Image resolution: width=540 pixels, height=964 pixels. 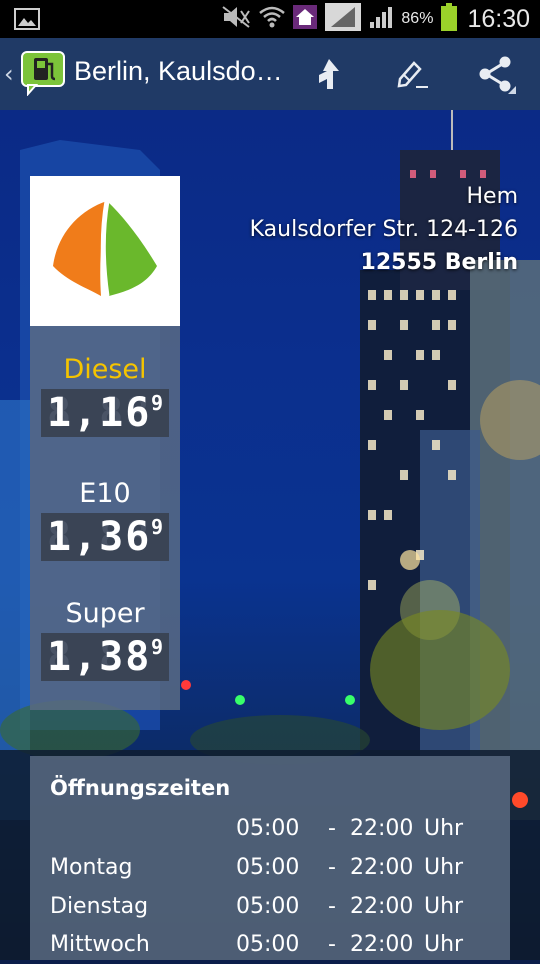 What do you see at coordinates (305, 19) in the screenshot?
I see `home-notification-icon` at bounding box center [305, 19].